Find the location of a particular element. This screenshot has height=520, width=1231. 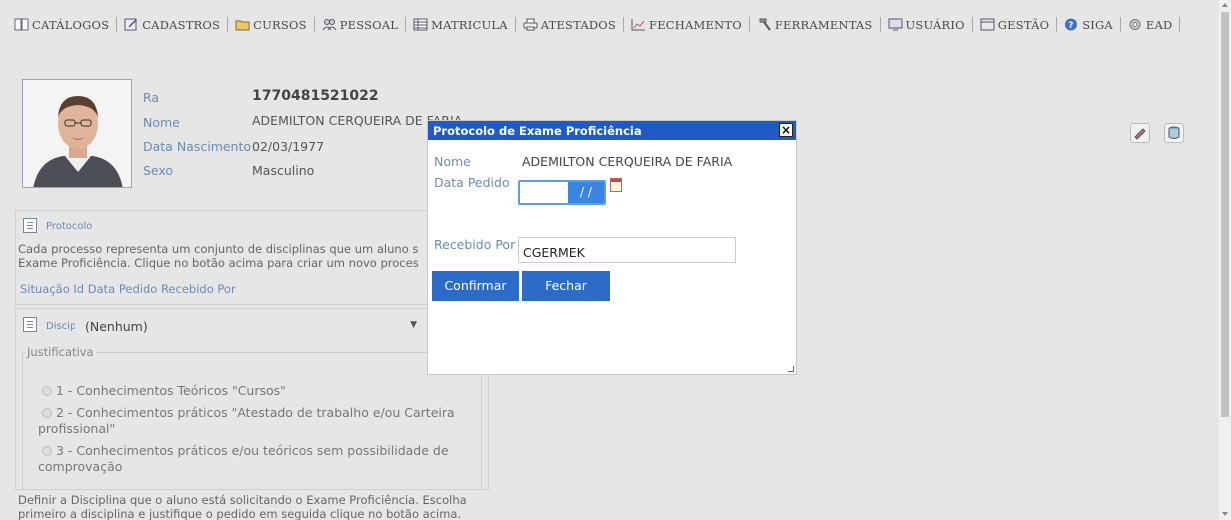

table-icon is located at coordinates (420, 24).